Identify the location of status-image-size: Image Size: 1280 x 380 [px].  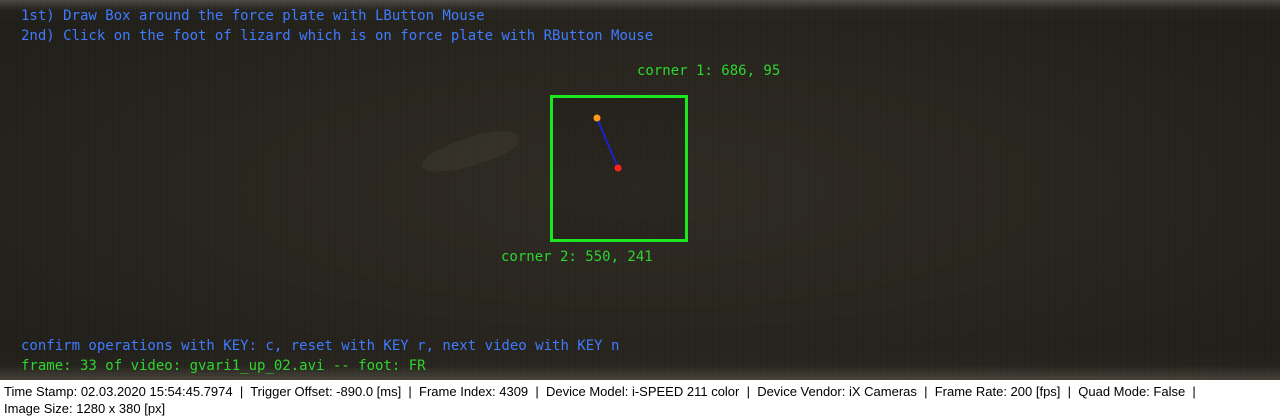
(85, 408).